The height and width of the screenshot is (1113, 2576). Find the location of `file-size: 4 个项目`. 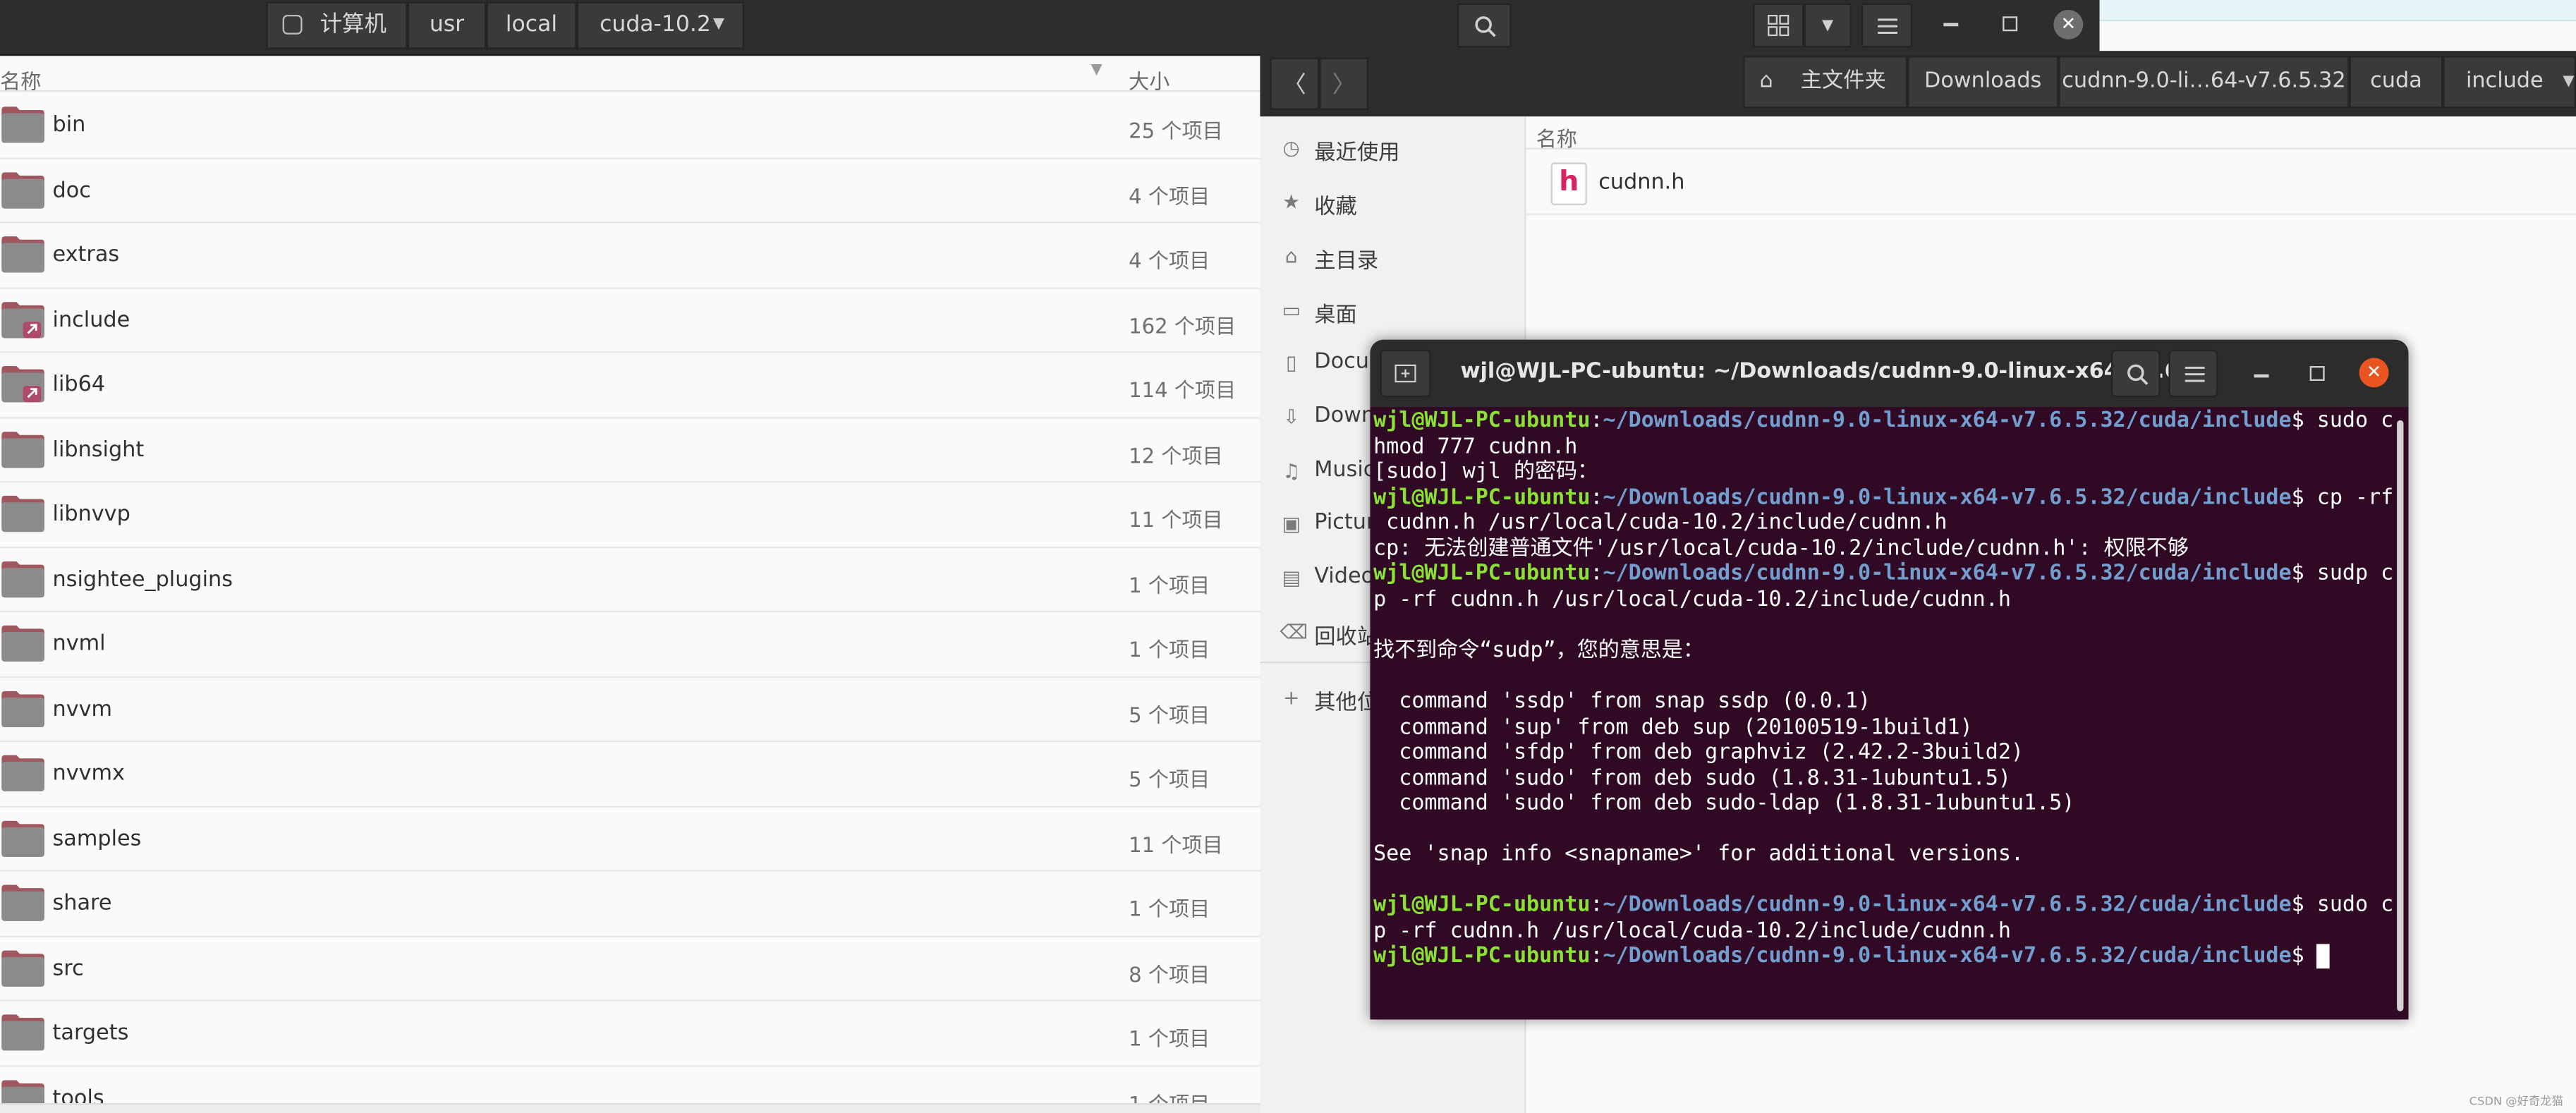

file-size: 4 个项目 is located at coordinates (1169, 260).